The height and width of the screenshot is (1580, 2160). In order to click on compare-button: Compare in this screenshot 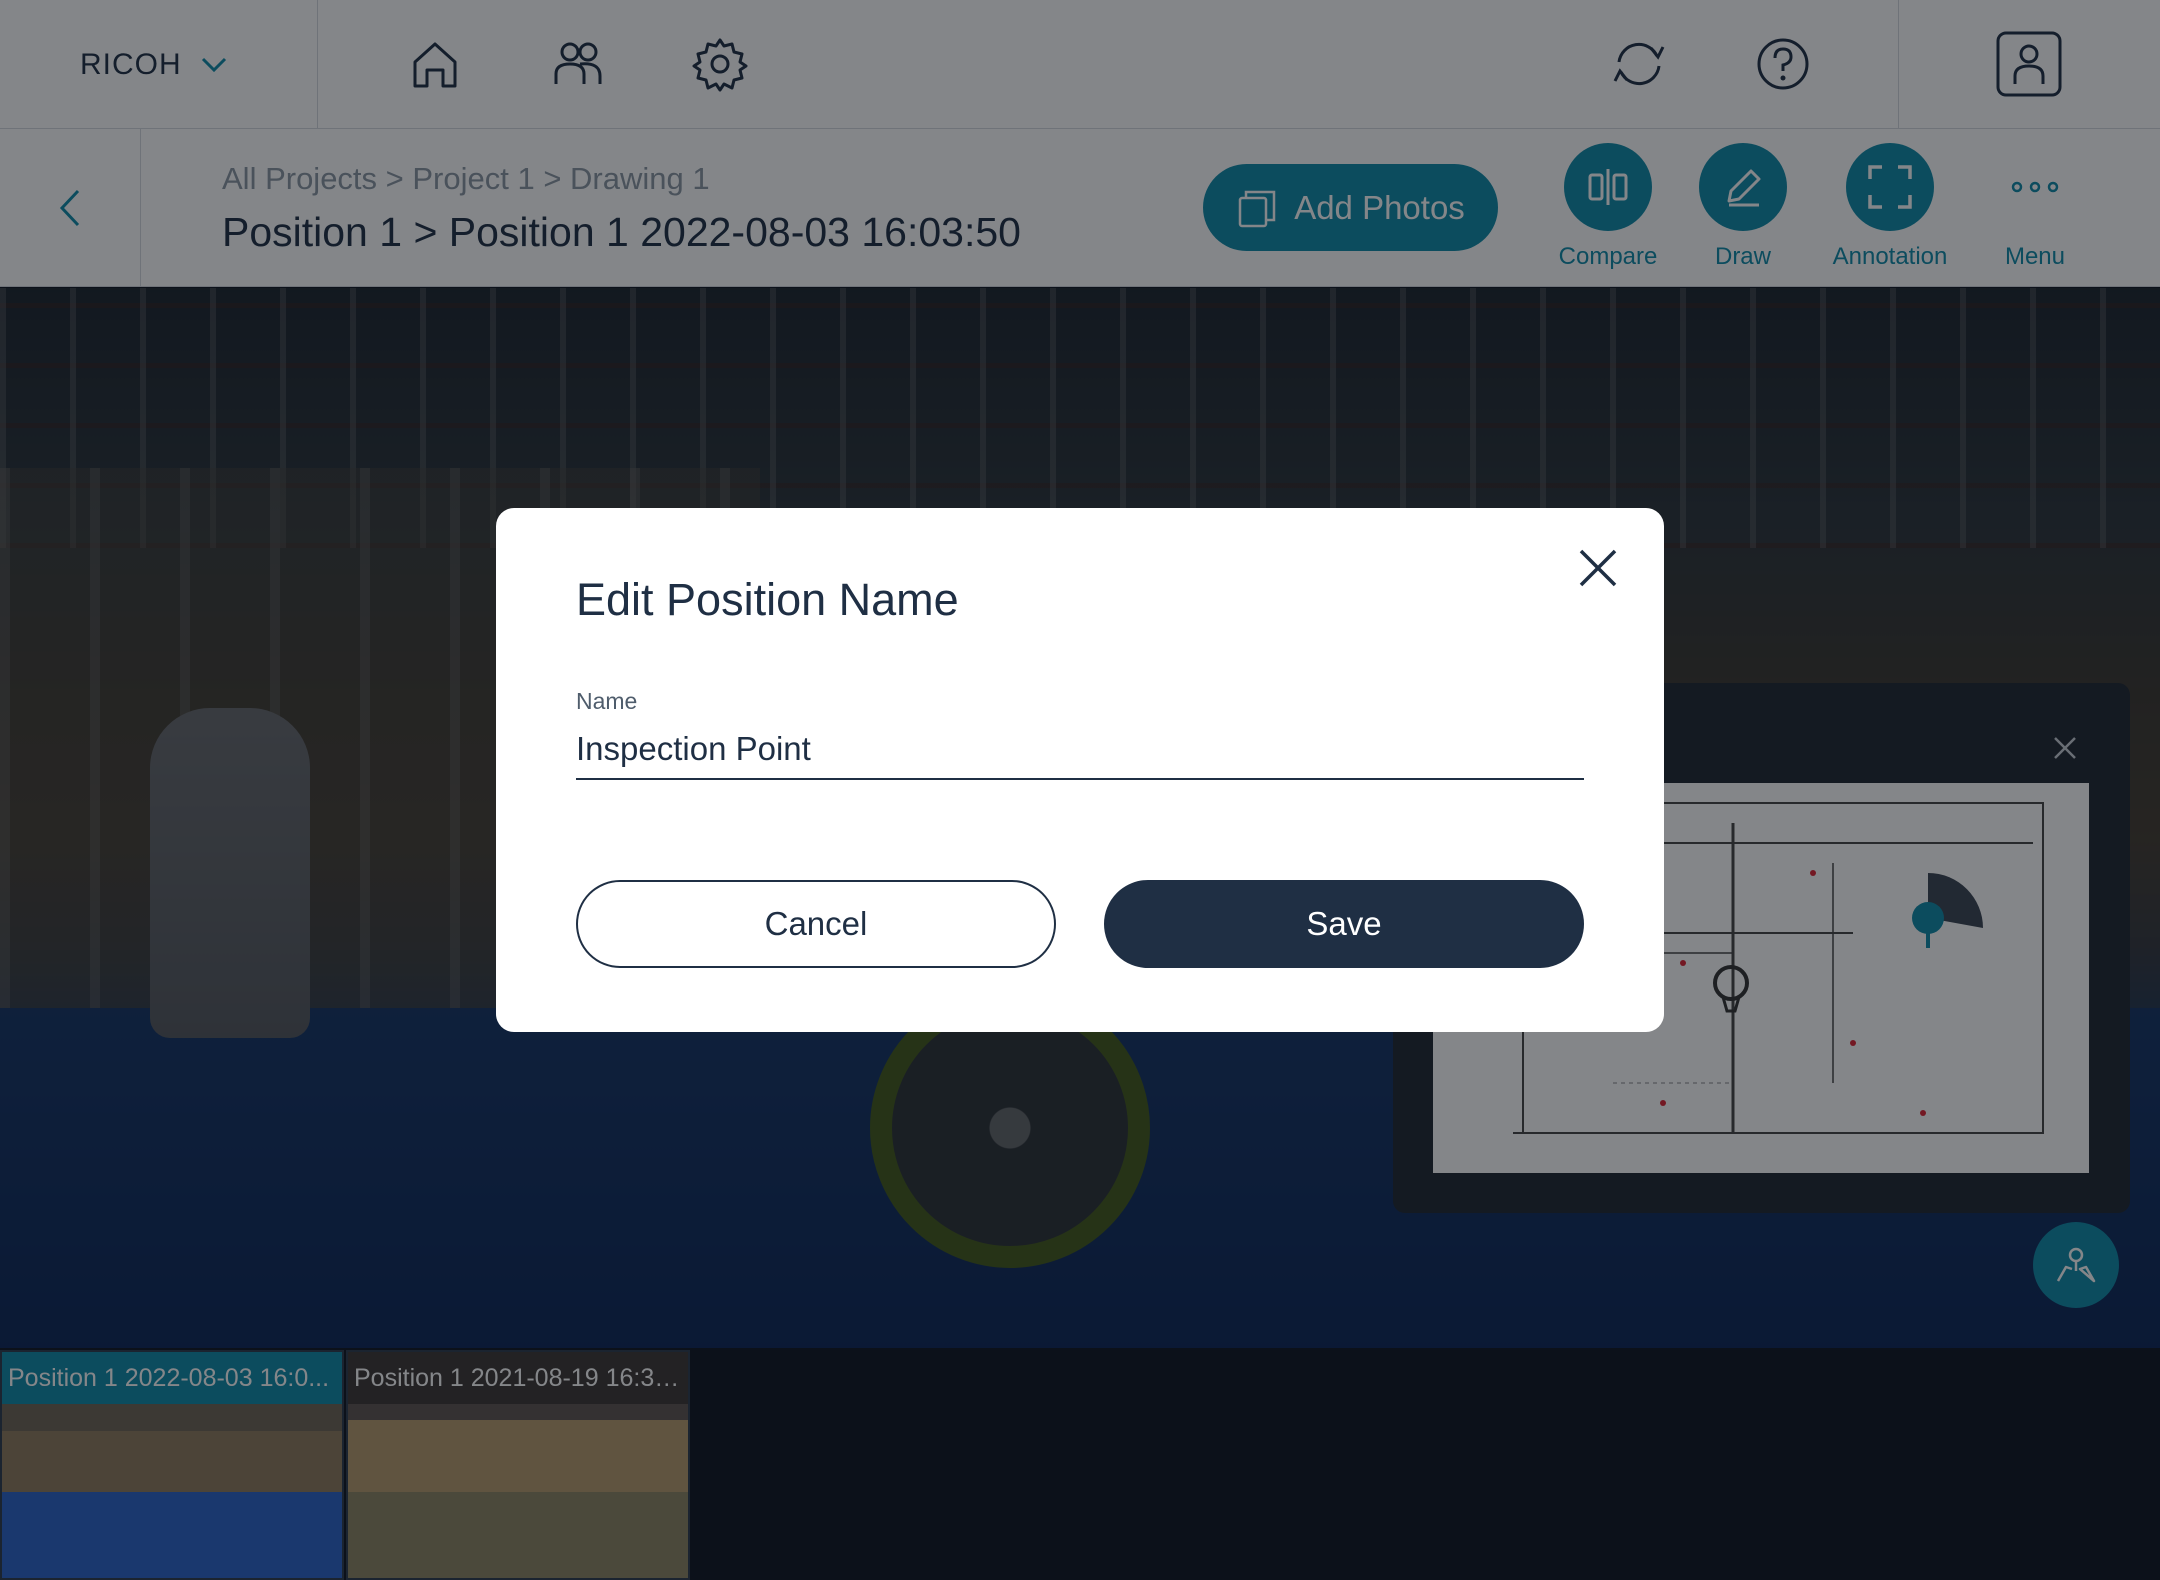, I will do `click(1608, 207)`.